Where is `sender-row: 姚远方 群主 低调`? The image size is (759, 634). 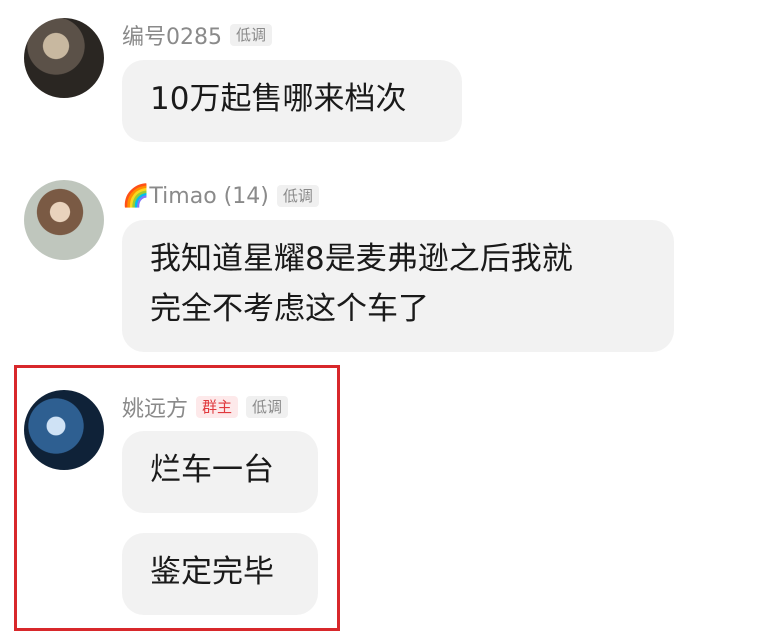
sender-row: 姚远方 群主 低调 is located at coordinates (205, 407).